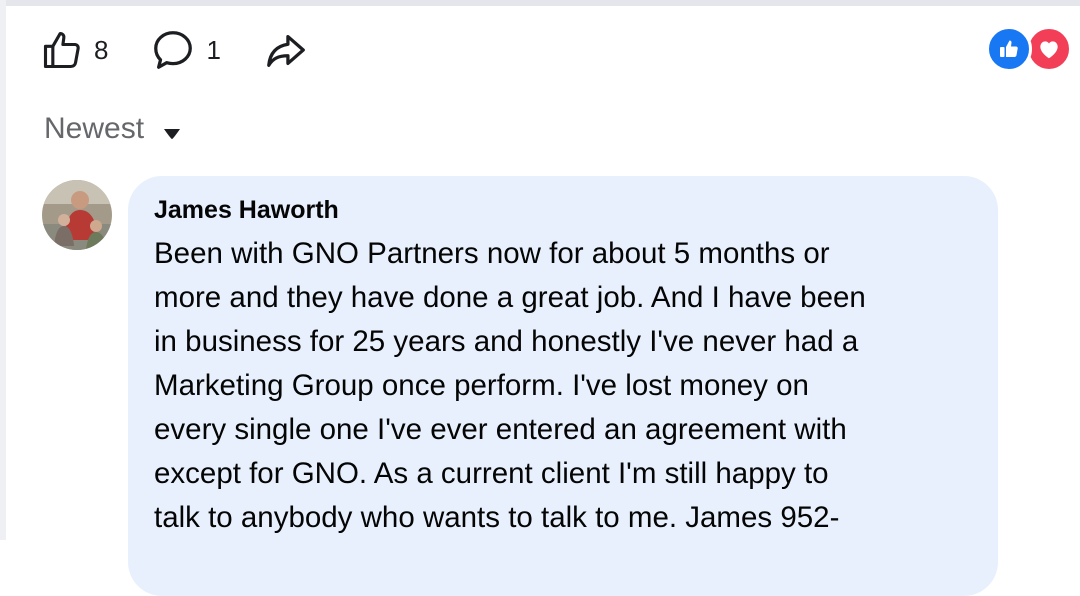  Describe the element at coordinates (77, 215) in the screenshot. I see `avatar` at that location.